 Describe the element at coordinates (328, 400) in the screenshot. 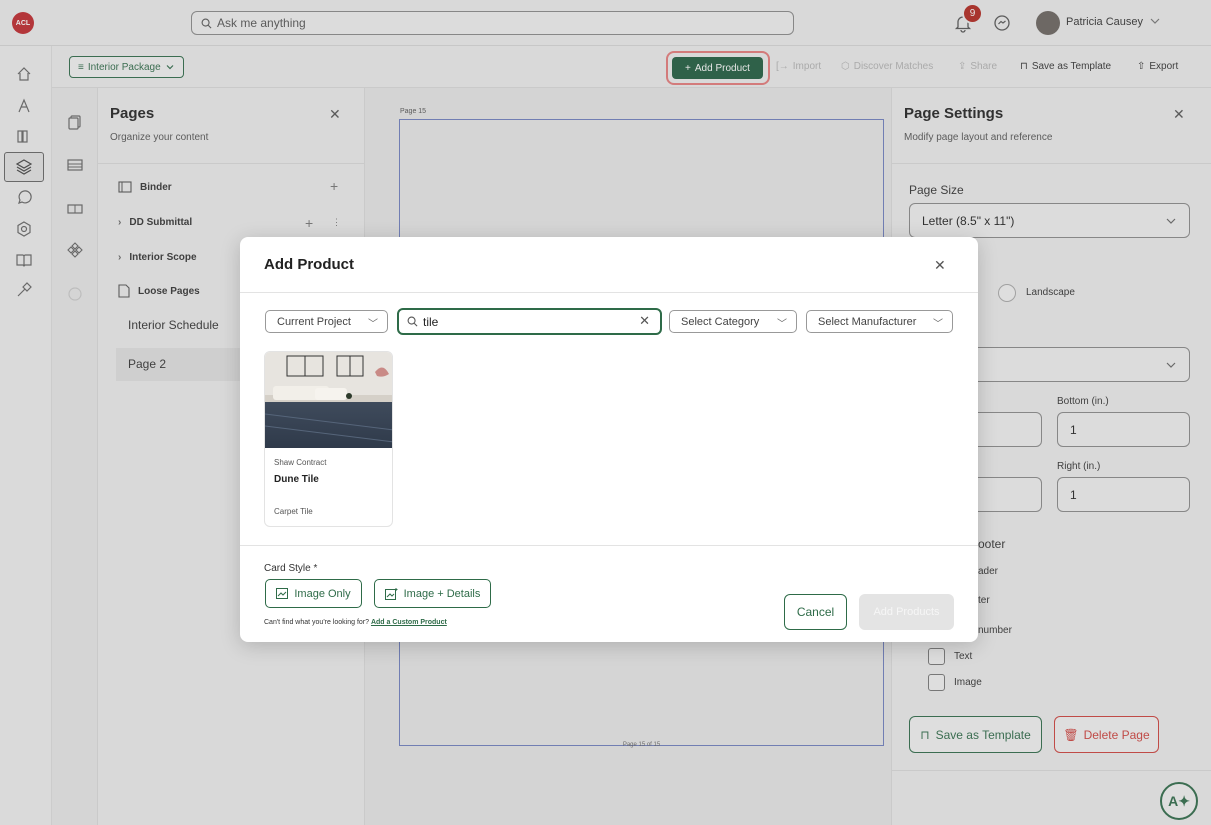

I see `product-image` at that location.